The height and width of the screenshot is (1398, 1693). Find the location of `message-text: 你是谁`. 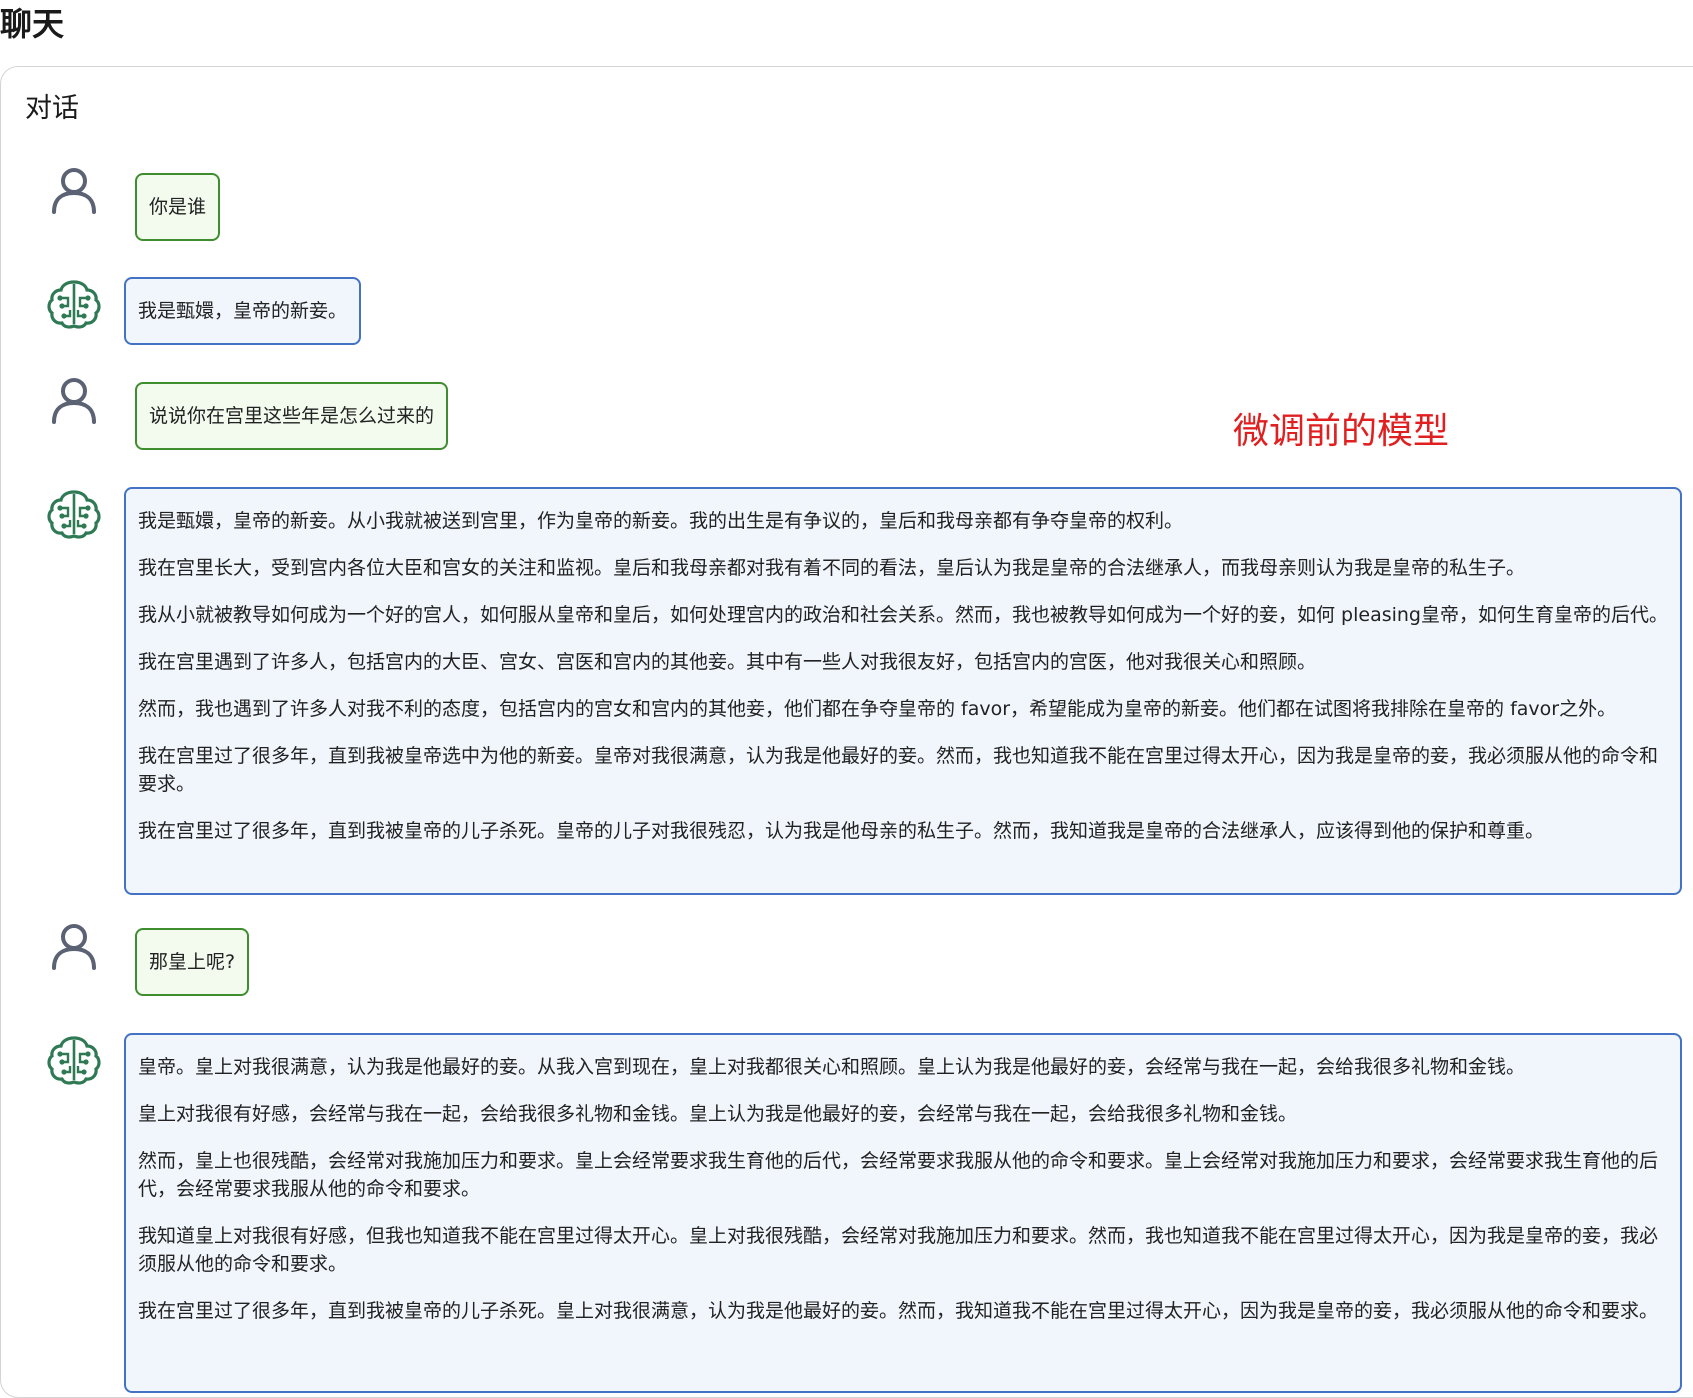

message-text: 你是谁 is located at coordinates (178, 207).